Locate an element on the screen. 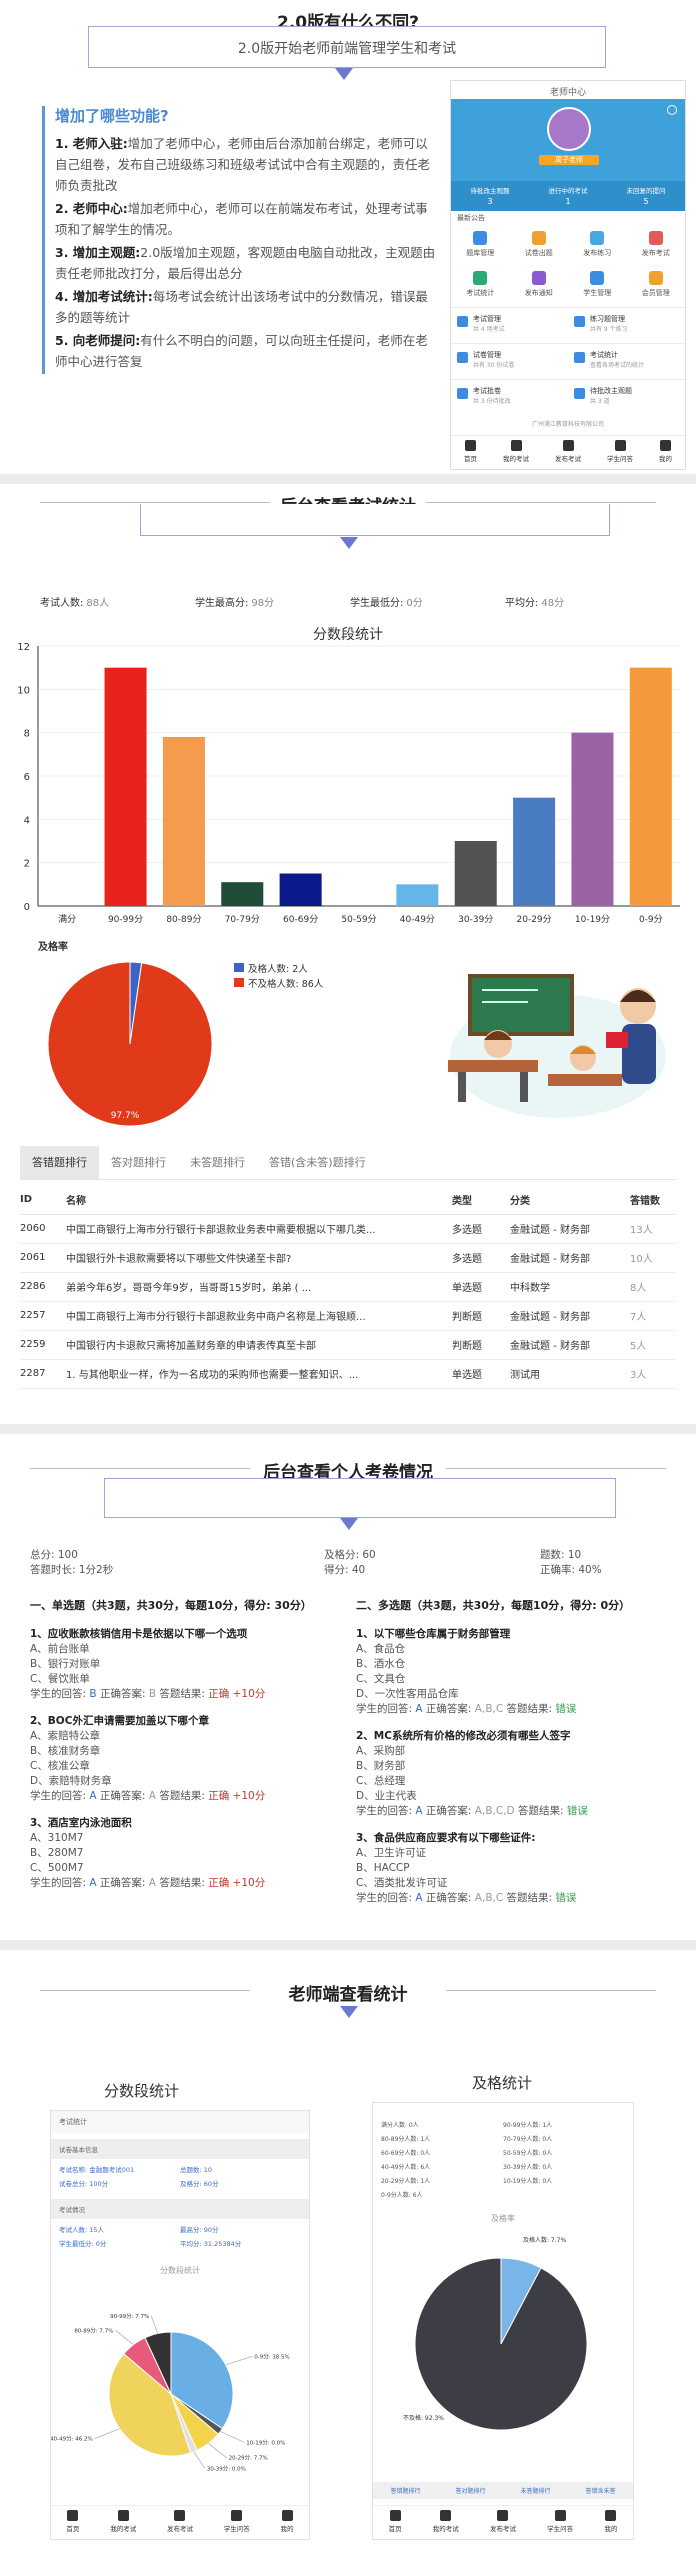  question-title: 3、酒店室内泳池面积 is located at coordinates (81, 1823).